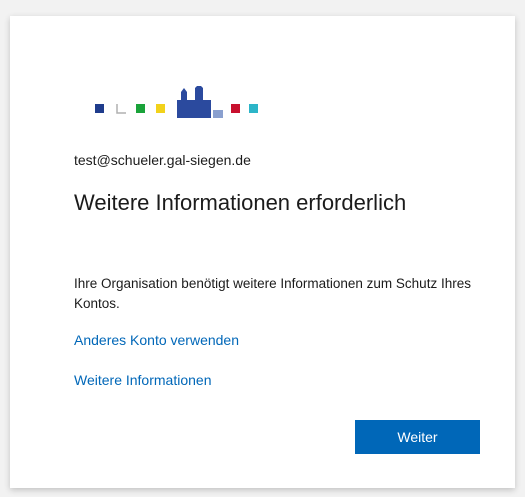  Describe the element at coordinates (160, 108) in the screenshot. I see `logo-square-yellow` at that location.